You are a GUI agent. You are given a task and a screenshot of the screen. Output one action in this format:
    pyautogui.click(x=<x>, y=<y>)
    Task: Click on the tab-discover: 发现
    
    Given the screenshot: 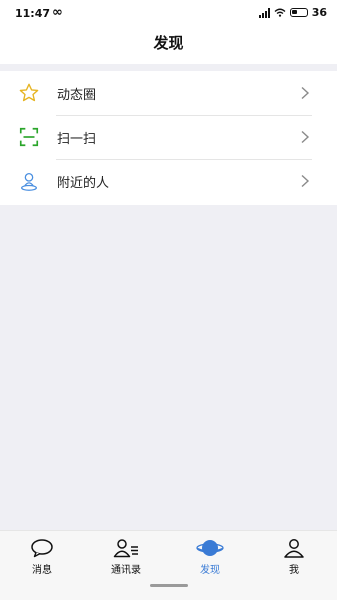 What is the action you would take?
    pyautogui.click(x=210, y=556)
    